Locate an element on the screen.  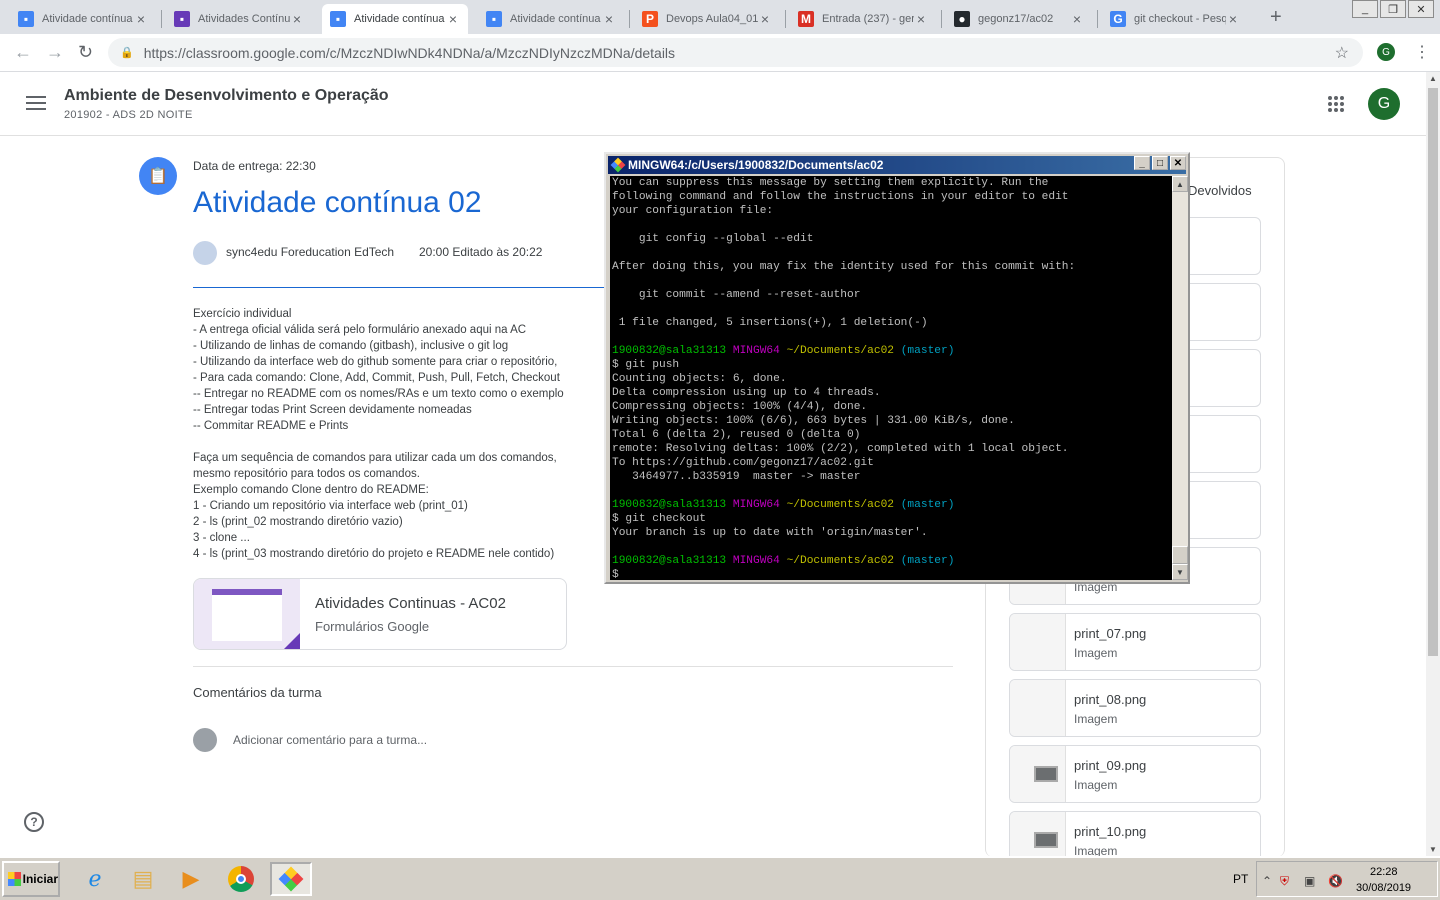
browser-tab: M Entrada (237) - ger × is located at coordinates (863, 19).